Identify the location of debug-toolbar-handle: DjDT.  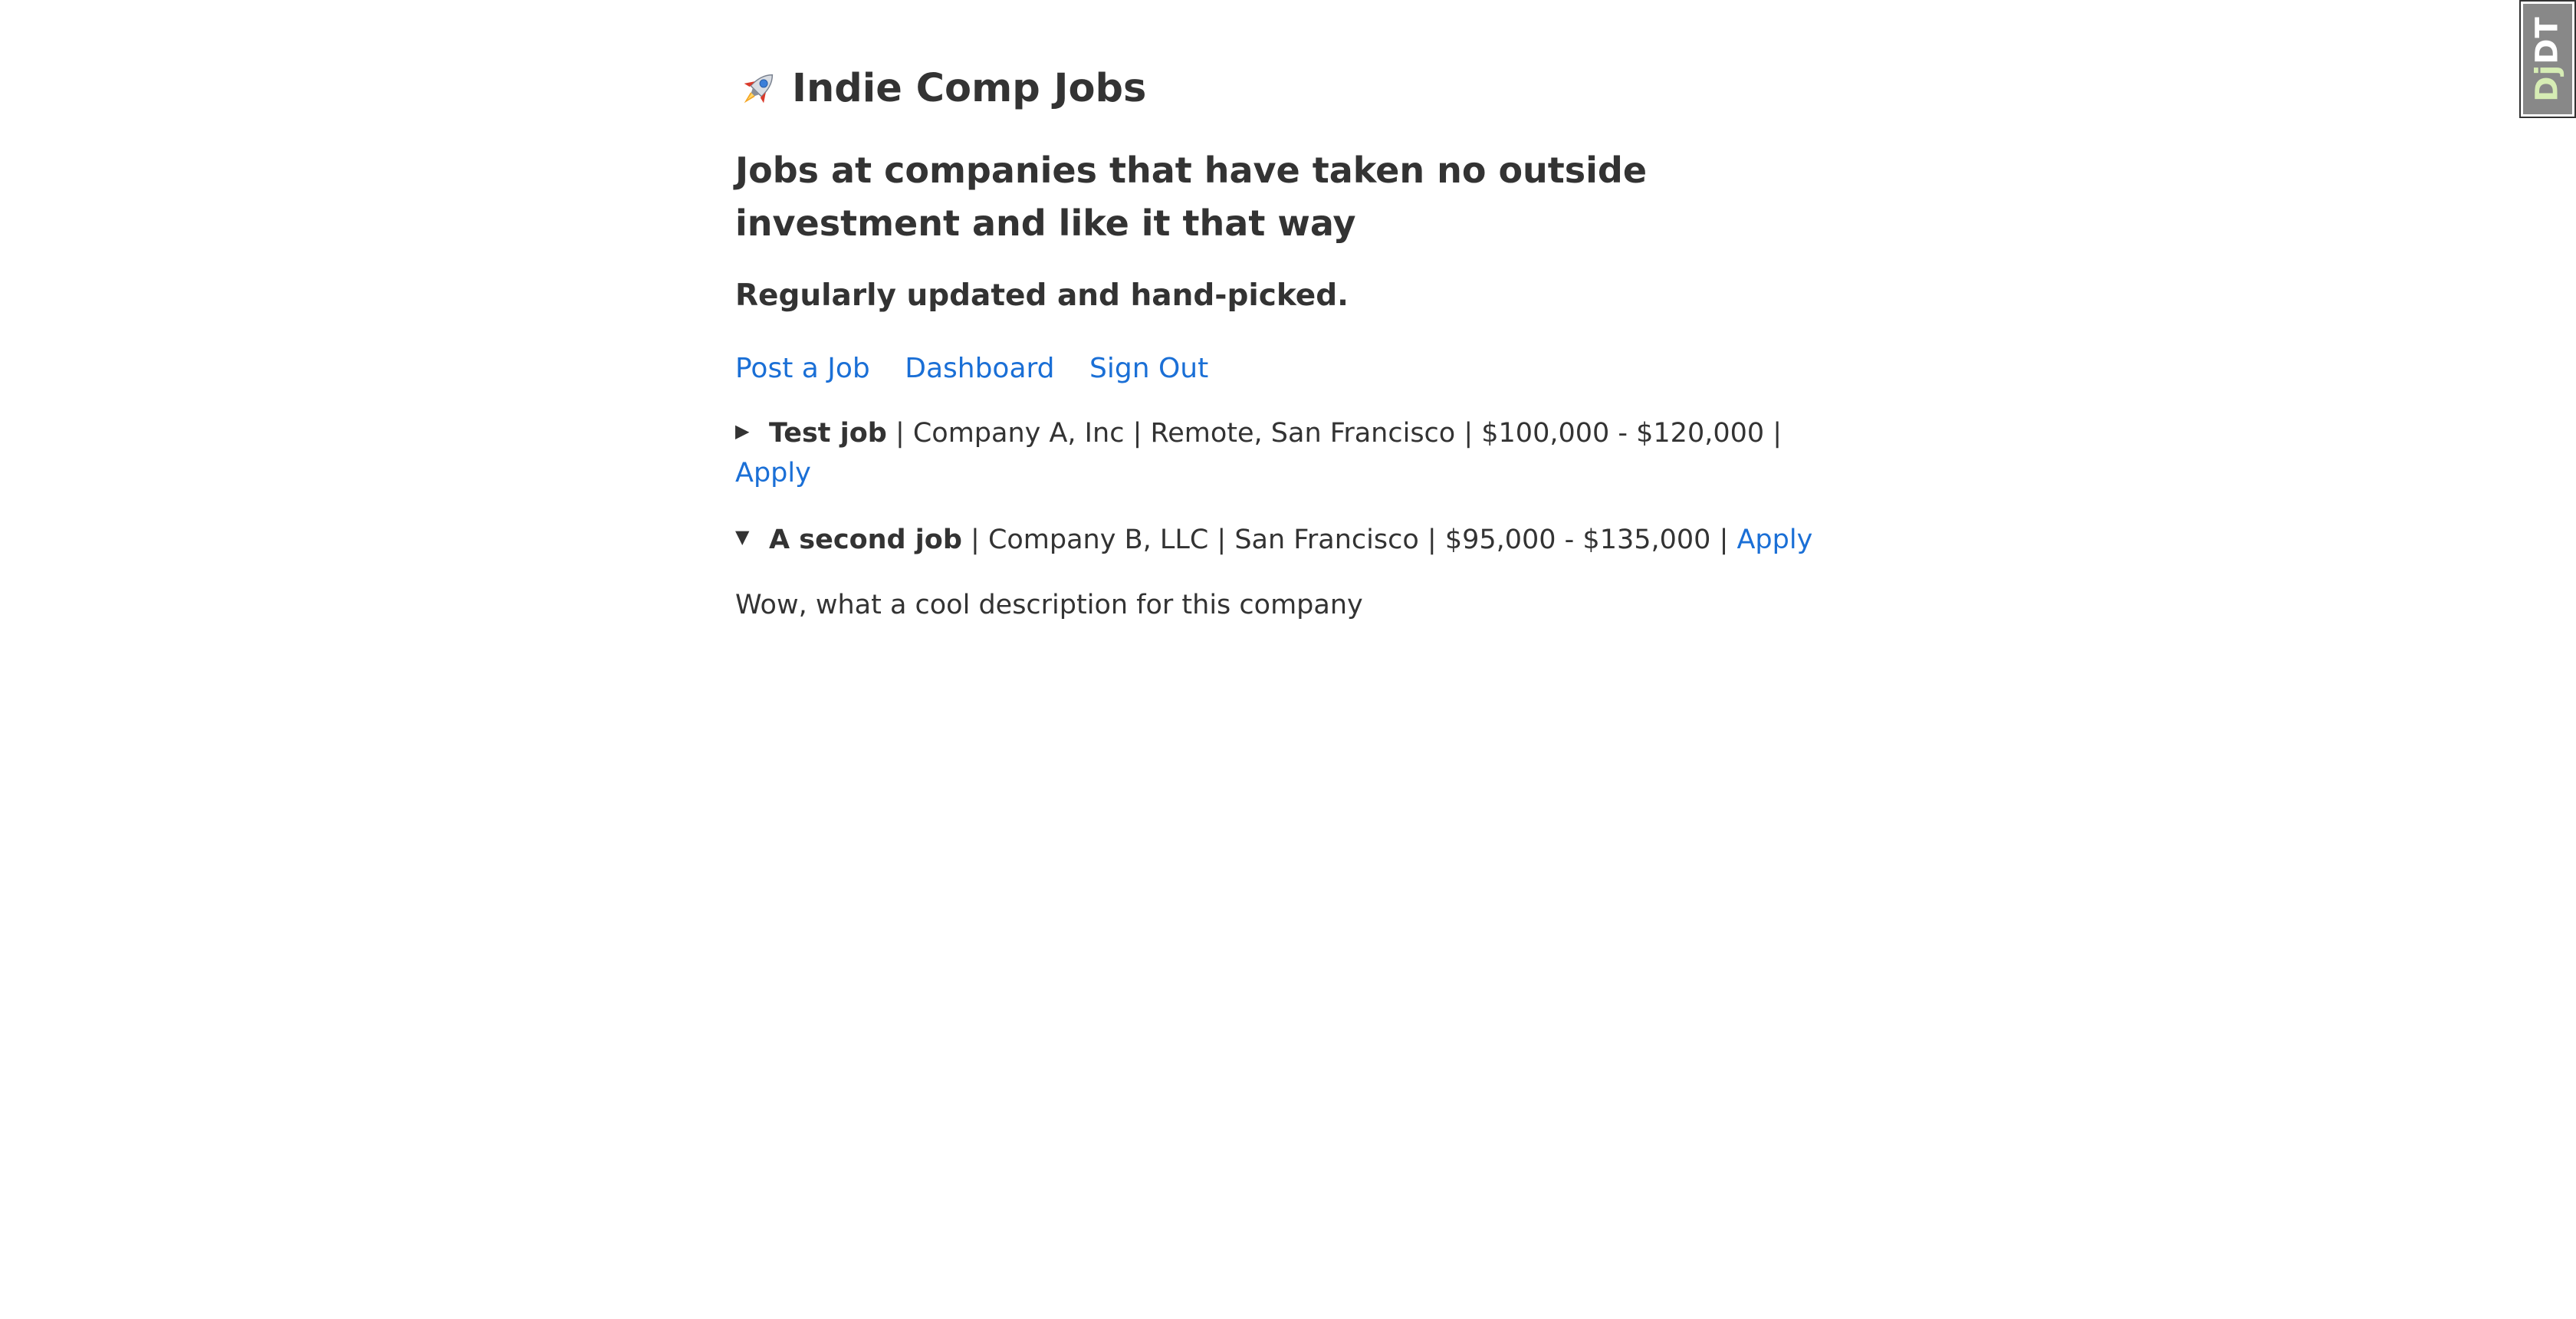
(2548, 59).